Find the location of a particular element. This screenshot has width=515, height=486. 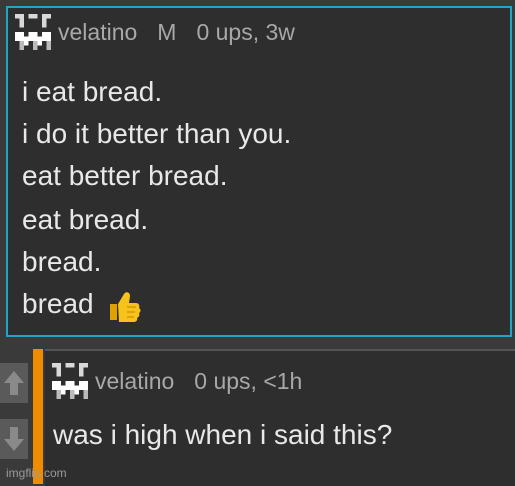

comment-line: eat bread. is located at coordinates (85, 219).